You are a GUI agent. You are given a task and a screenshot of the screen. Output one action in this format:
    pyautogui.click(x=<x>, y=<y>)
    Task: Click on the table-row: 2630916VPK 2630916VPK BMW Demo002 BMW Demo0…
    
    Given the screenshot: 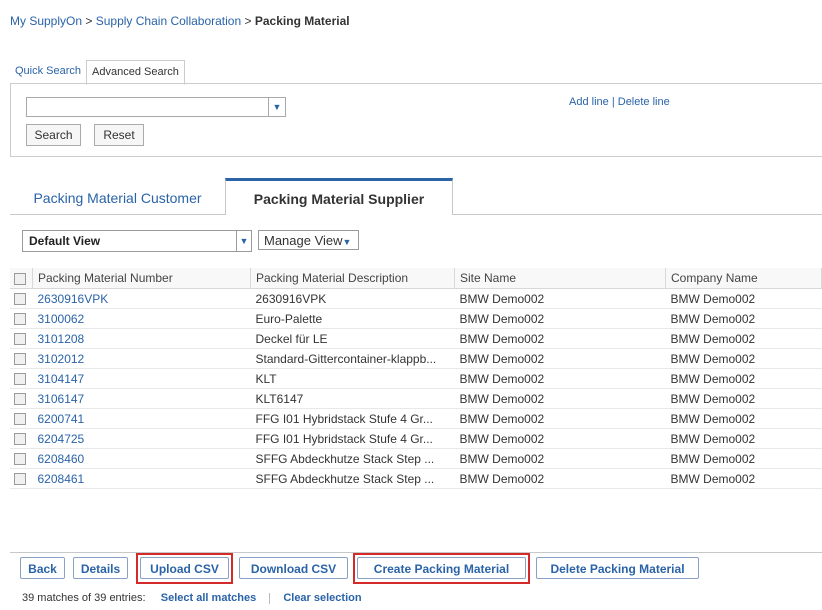 What is the action you would take?
    pyautogui.click(x=416, y=298)
    